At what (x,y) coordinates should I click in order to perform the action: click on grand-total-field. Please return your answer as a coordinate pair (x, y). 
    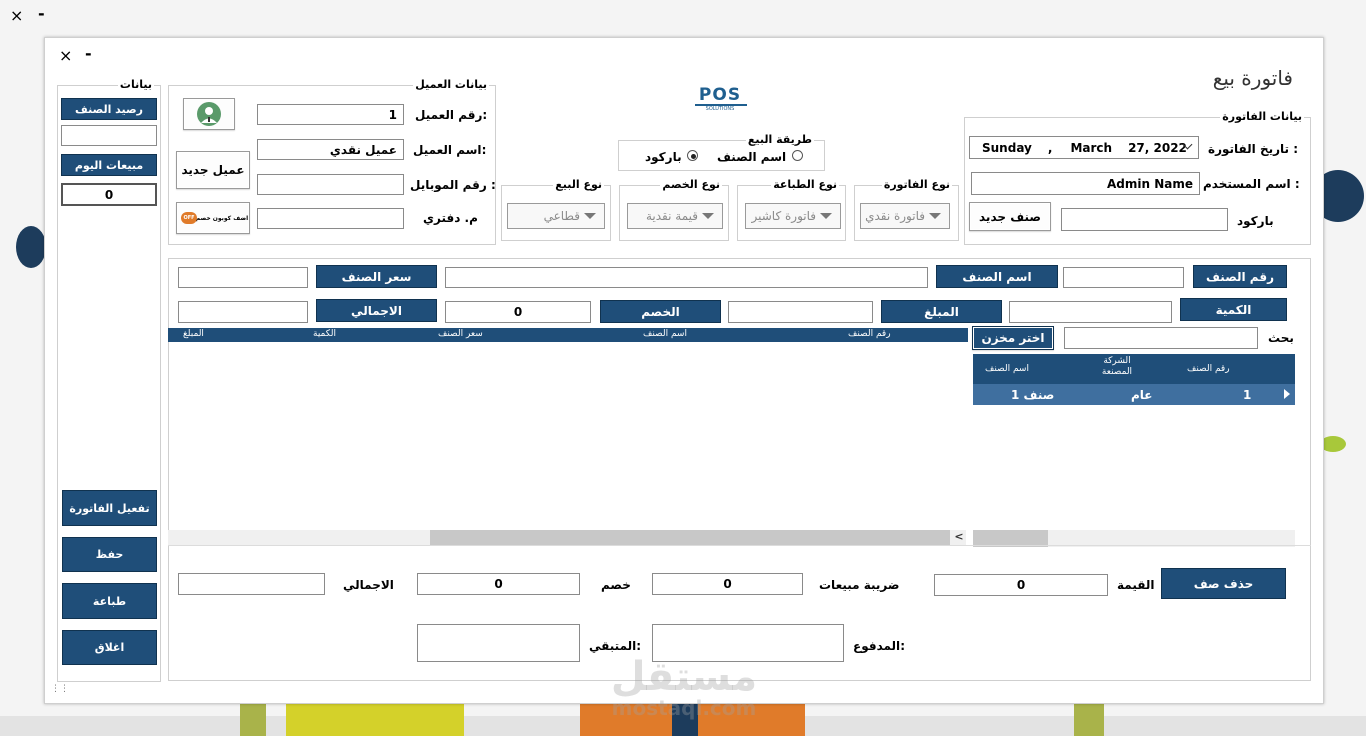
    Looking at the image, I should click on (251, 584).